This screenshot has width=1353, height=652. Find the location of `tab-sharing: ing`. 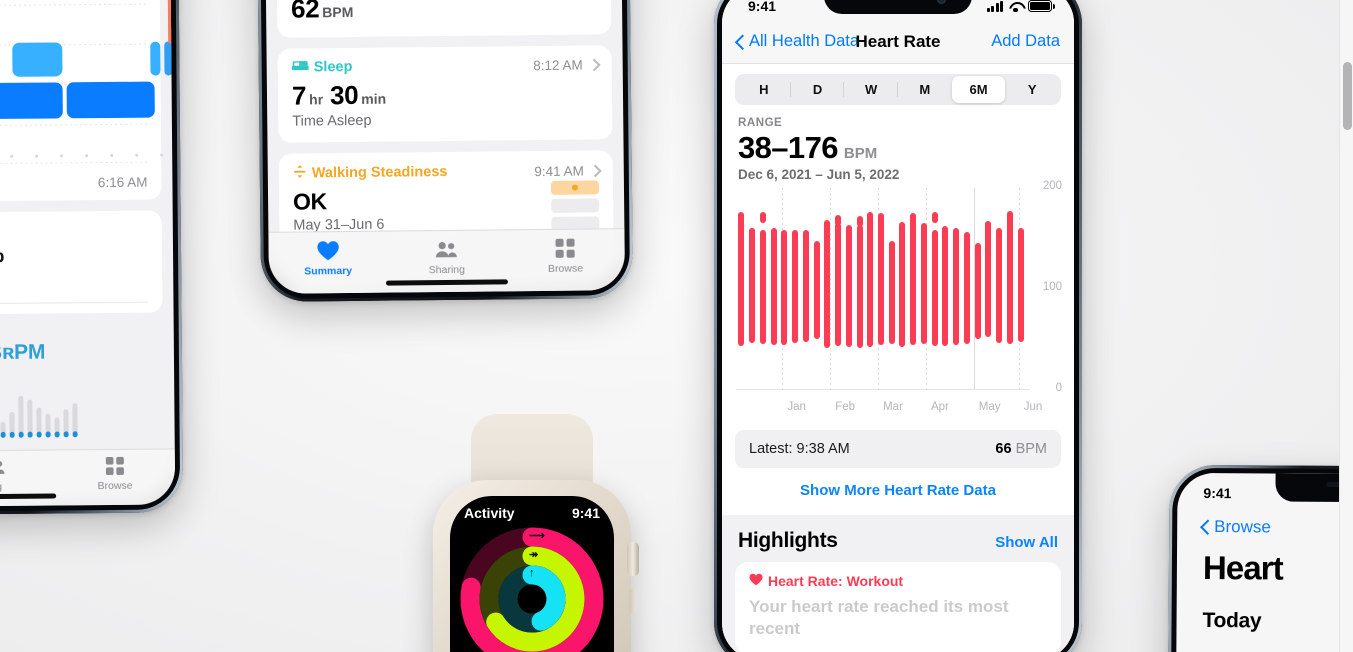

tab-sharing: ing is located at coordinates (27, 473).